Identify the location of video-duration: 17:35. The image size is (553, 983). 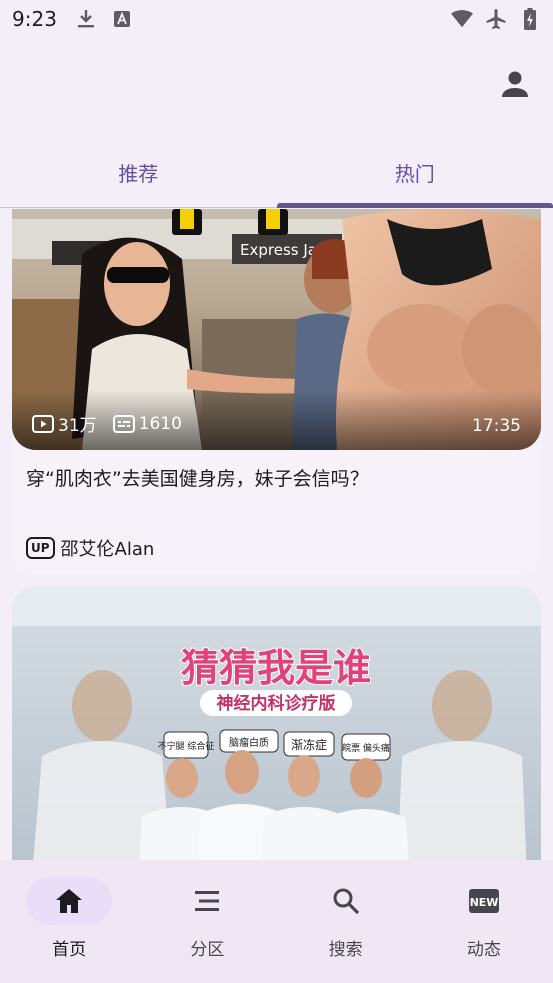
(496, 426).